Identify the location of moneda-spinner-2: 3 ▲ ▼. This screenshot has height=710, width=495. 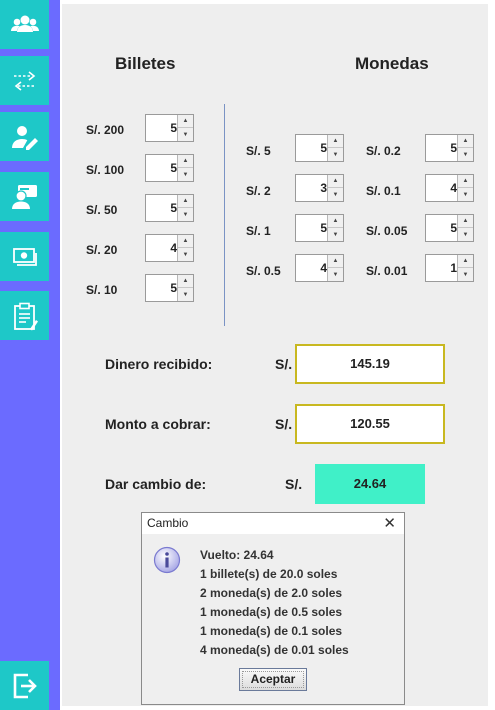
(319, 188).